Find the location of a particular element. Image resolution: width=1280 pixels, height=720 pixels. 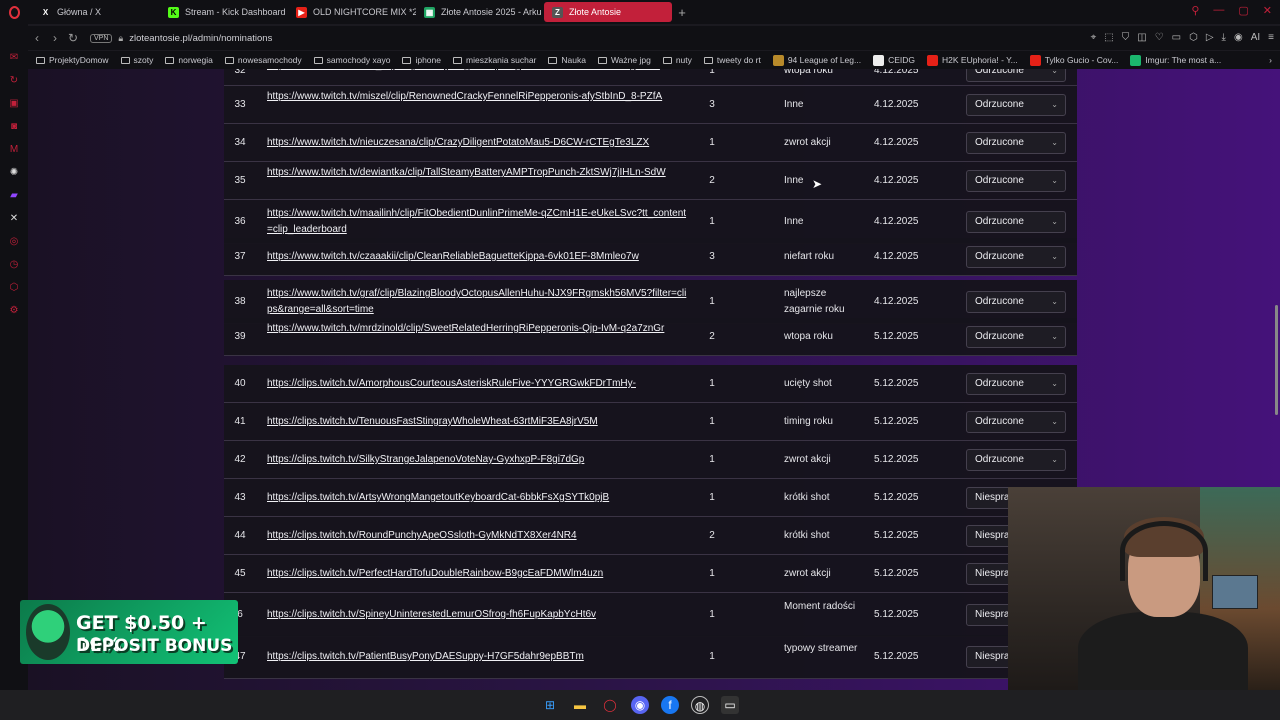

camera-icon: ◫ is located at coordinates (1141, 37).